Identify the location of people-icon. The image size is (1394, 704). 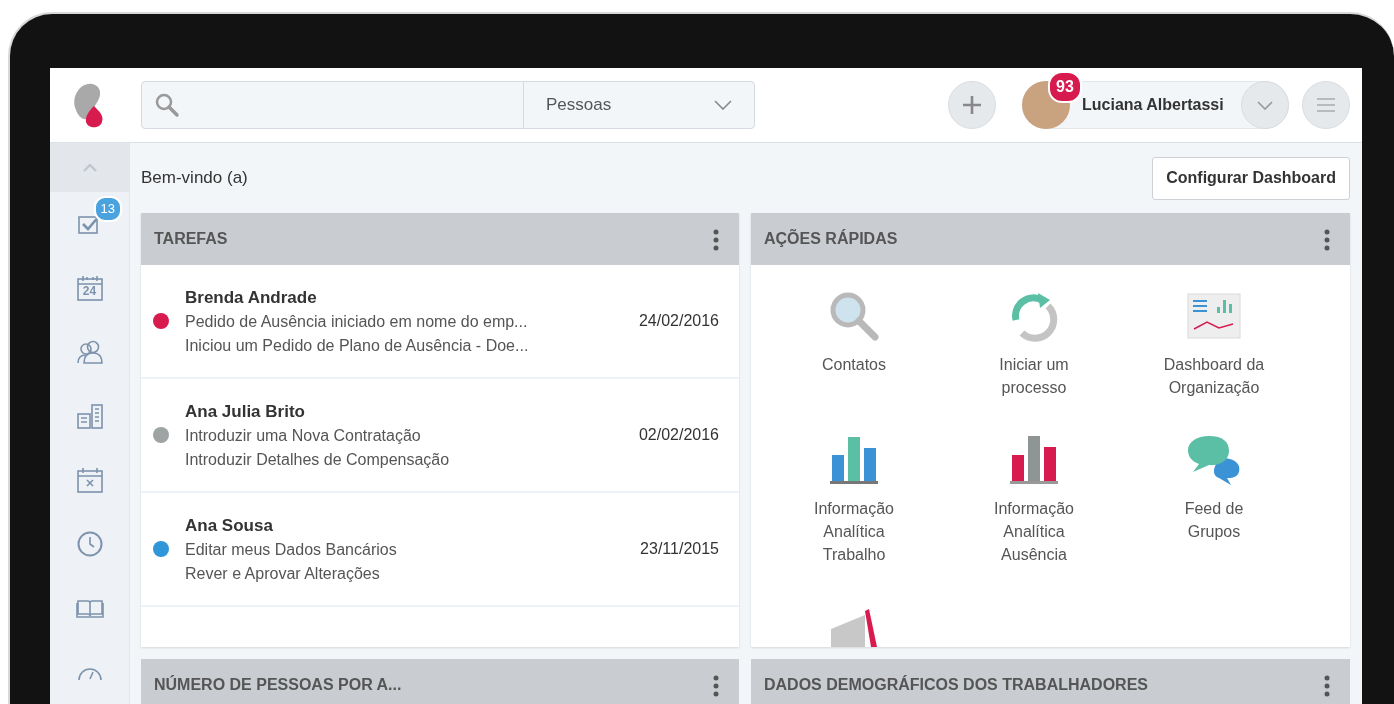
(89, 352).